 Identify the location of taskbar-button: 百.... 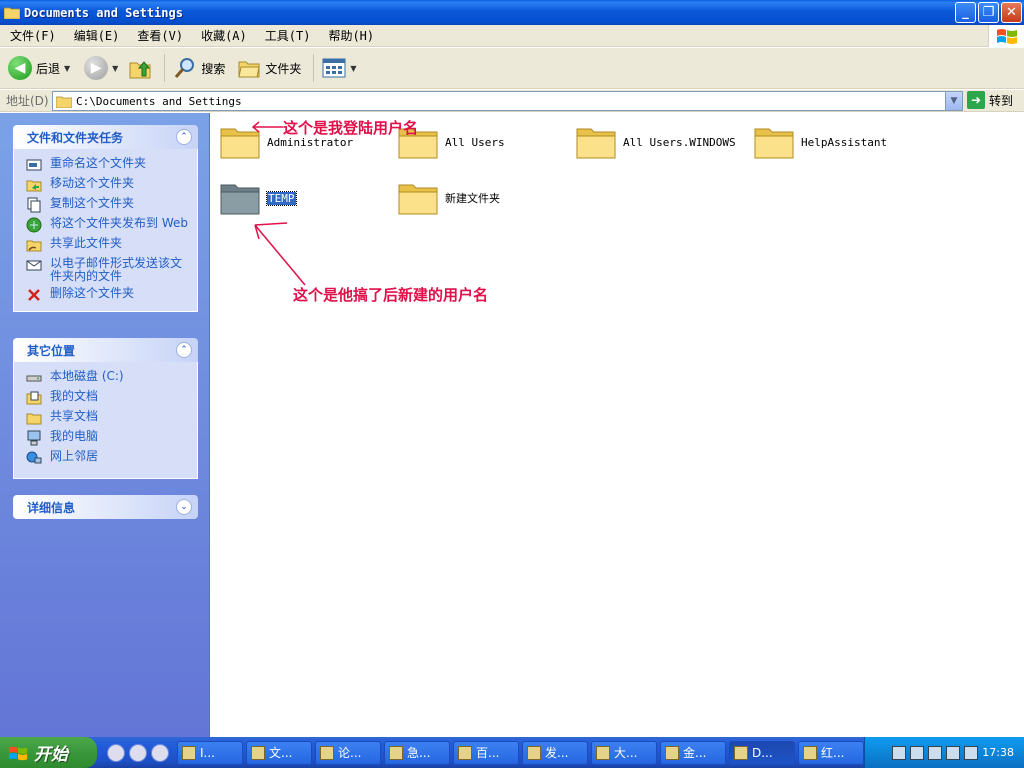
(486, 752).